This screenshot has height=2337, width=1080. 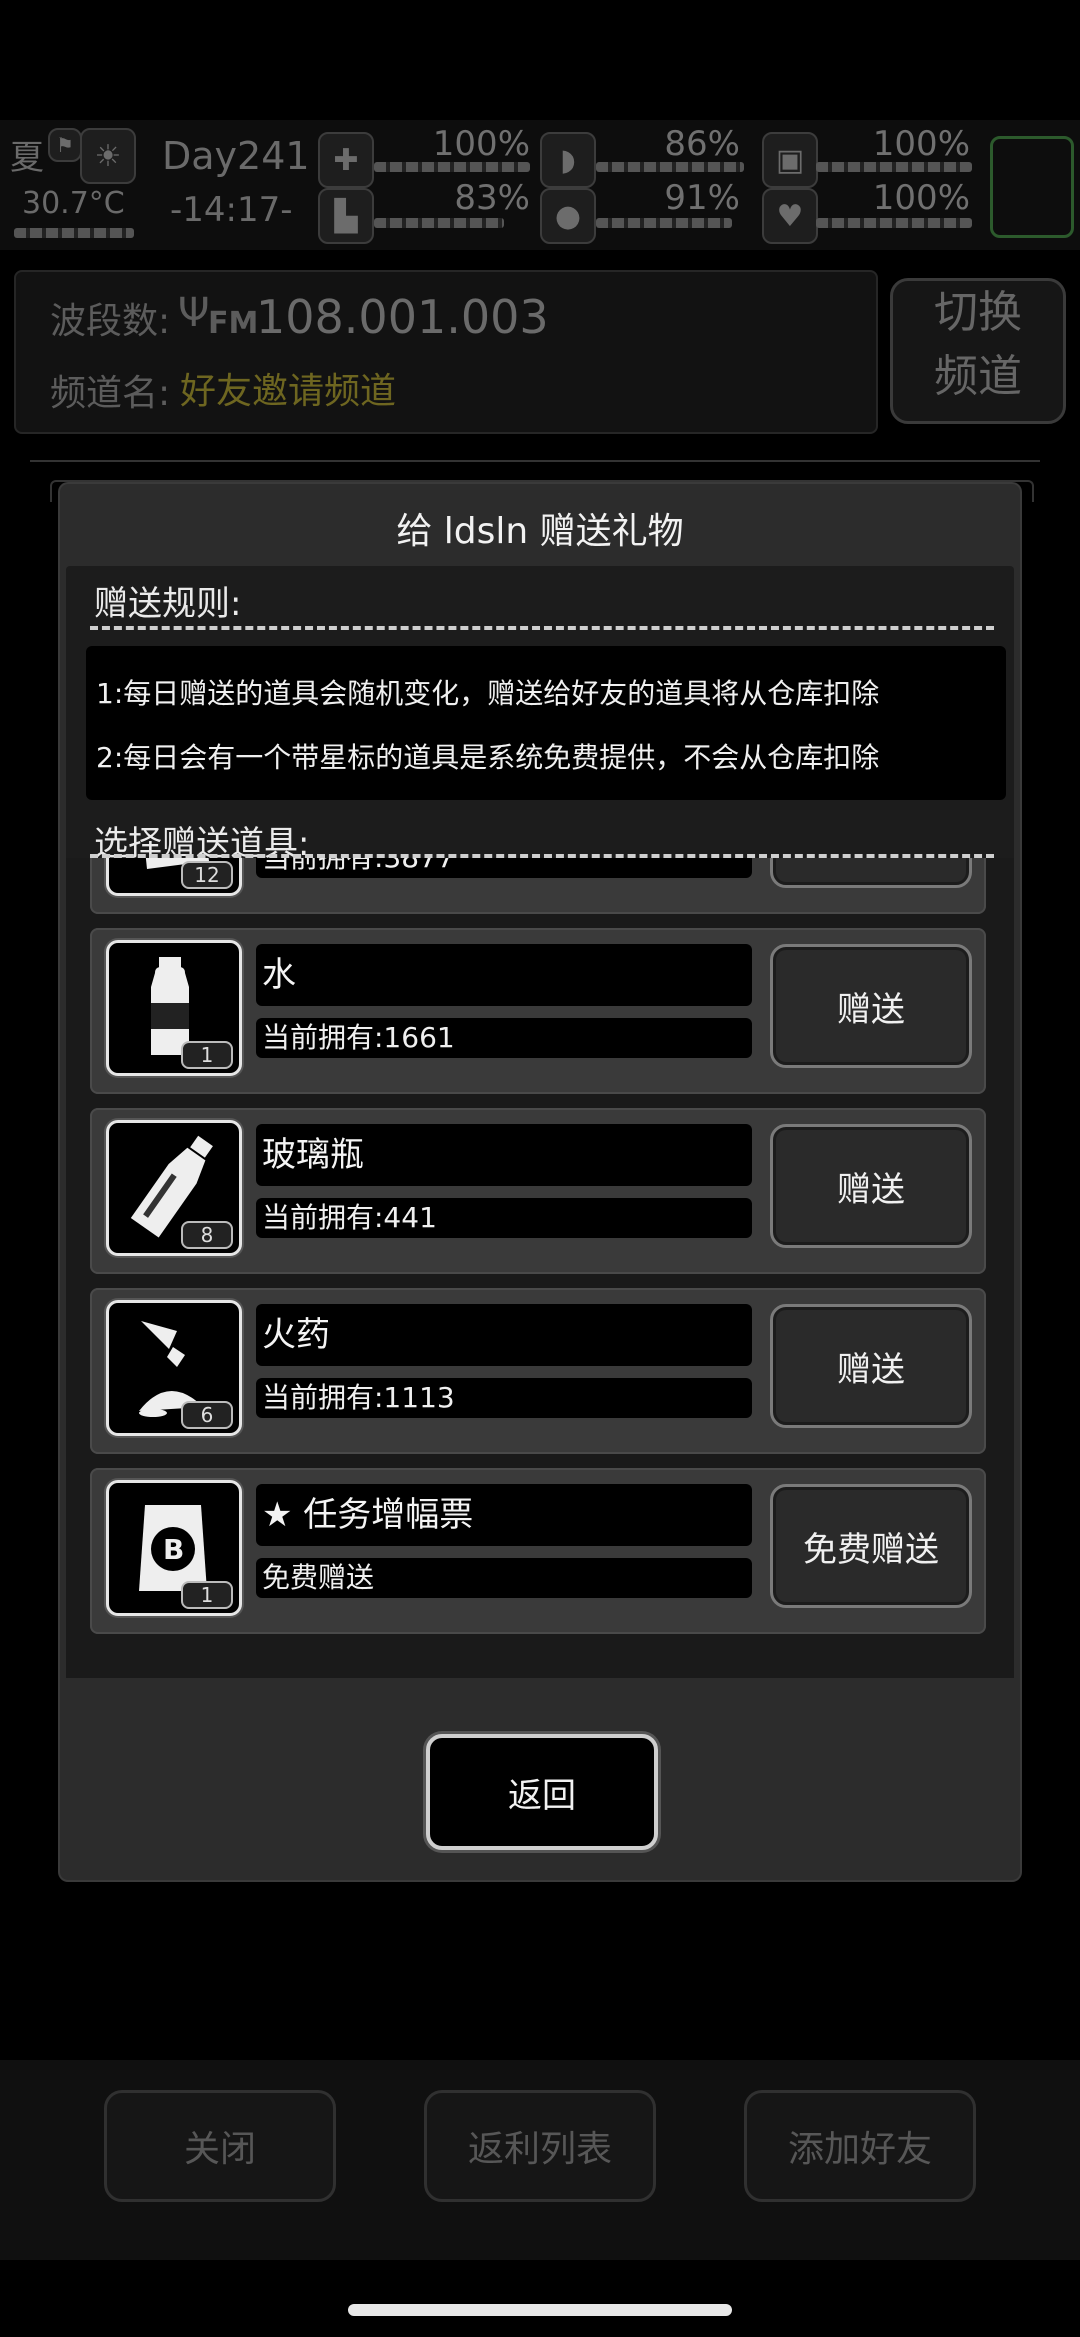 I want to click on item-quantity: 6, so click(x=207, y=1415).